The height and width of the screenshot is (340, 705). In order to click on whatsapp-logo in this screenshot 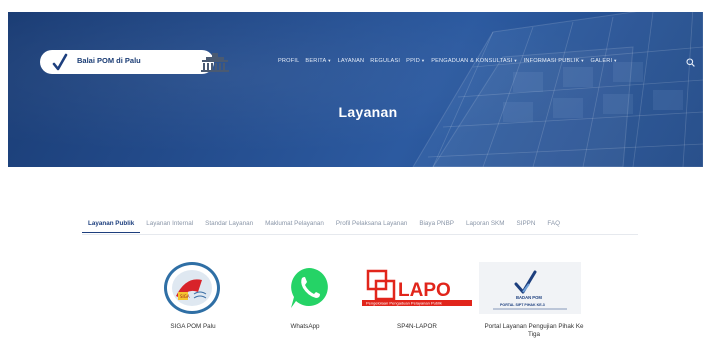, I will do `click(305, 288)`.